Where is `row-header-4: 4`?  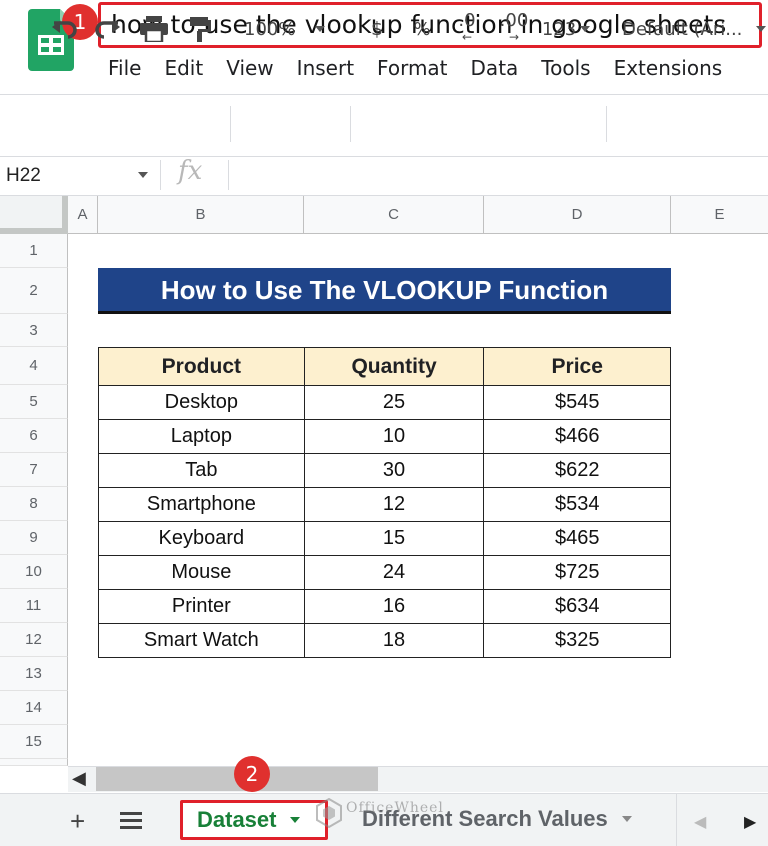
row-header-4: 4 is located at coordinates (34, 366).